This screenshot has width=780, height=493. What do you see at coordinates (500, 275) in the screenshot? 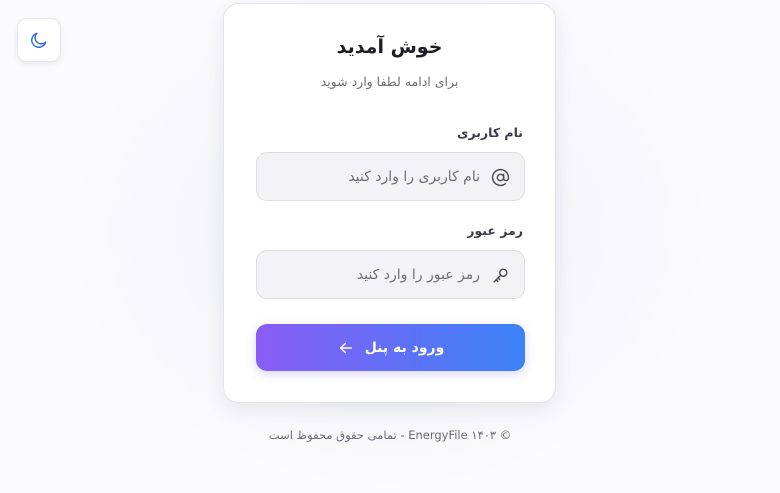
I see `key-icon` at bounding box center [500, 275].